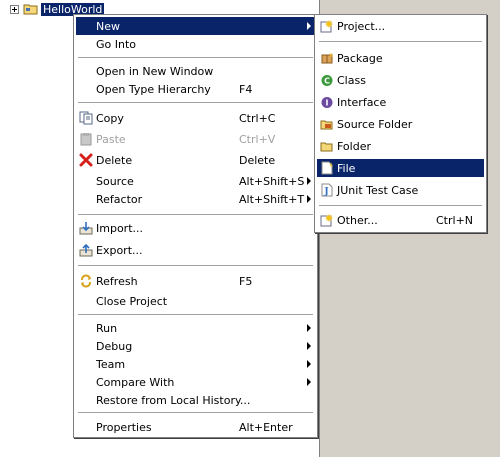 This screenshot has height=457, width=500. Describe the element at coordinates (400, 168) in the screenshot. I see `submenu-item-file: File` at that location.